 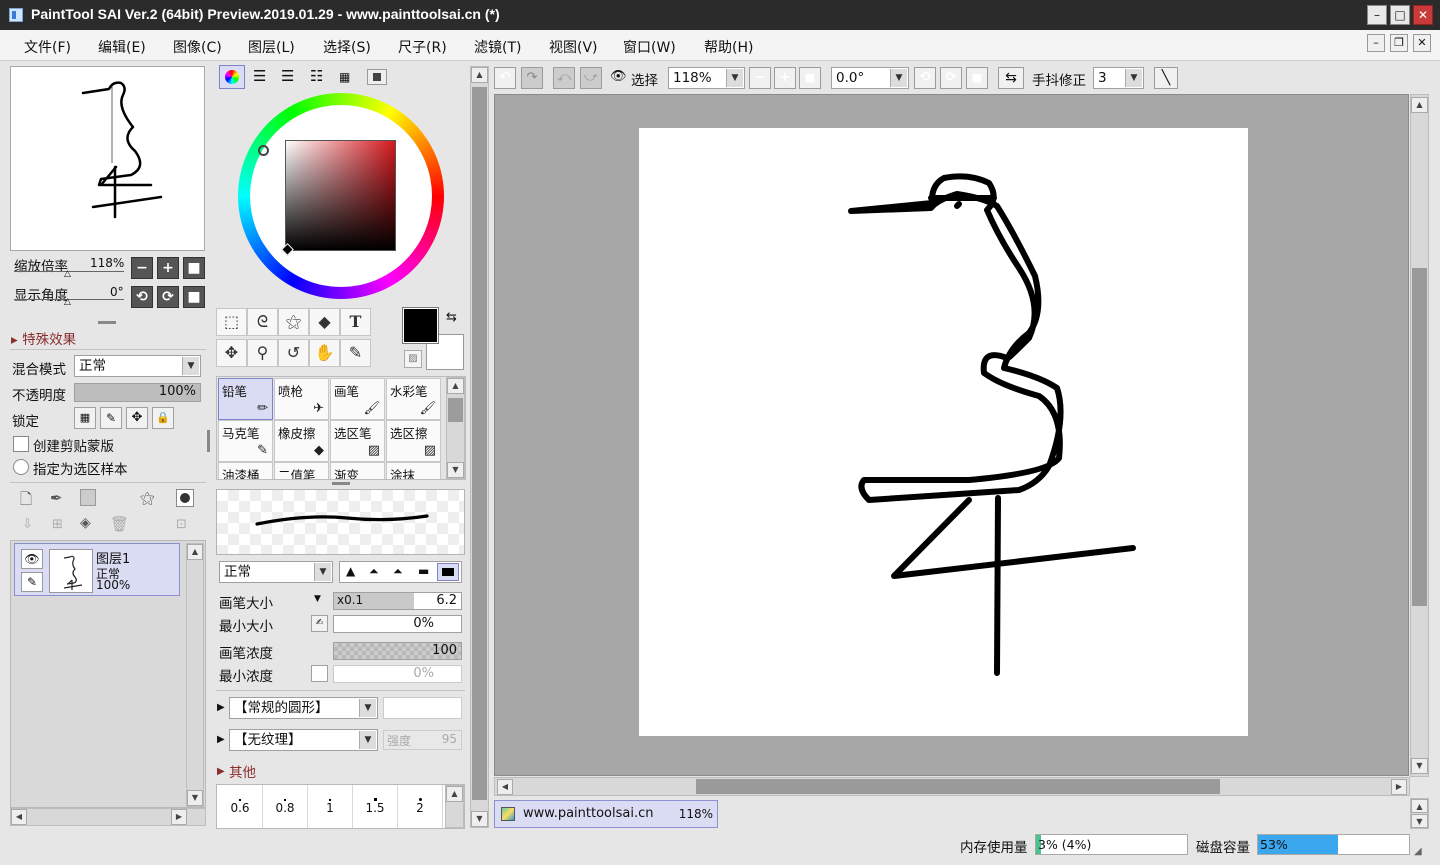 What do you see at coordinates (303, 708) in the screenshot?
I see `brush-shape-select: 【常规的圆形】 ▼` at bounding box center [303, 708].